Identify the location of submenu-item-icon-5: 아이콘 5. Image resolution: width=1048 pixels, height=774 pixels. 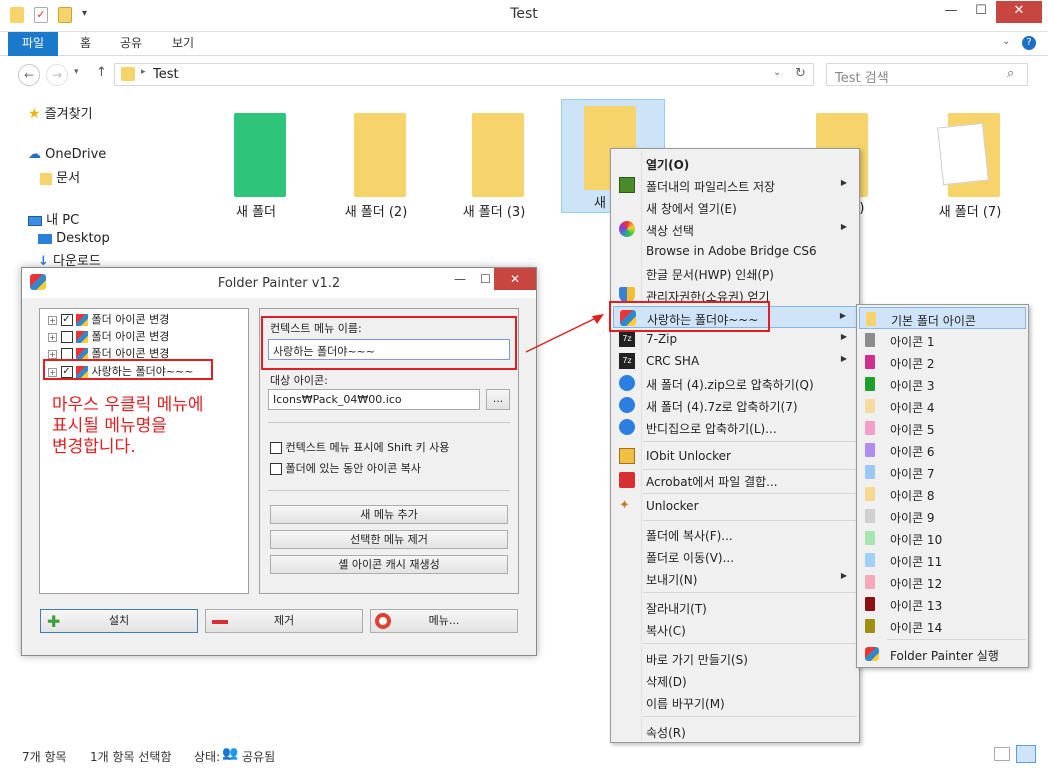
(942, 428).